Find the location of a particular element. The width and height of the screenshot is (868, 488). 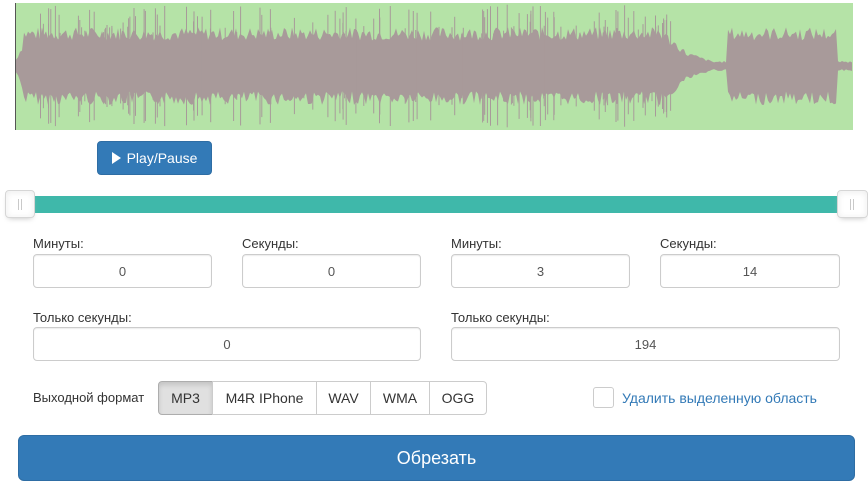

start-seconds-input is located at coordinates (331, 271).